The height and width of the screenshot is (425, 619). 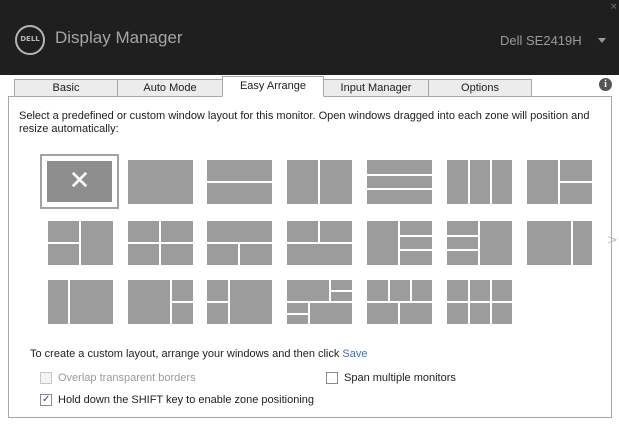 What do you see at coordinates (319, 182) in the screenshot?
I see `layout-two-columns` at bounding box center [319, 182].